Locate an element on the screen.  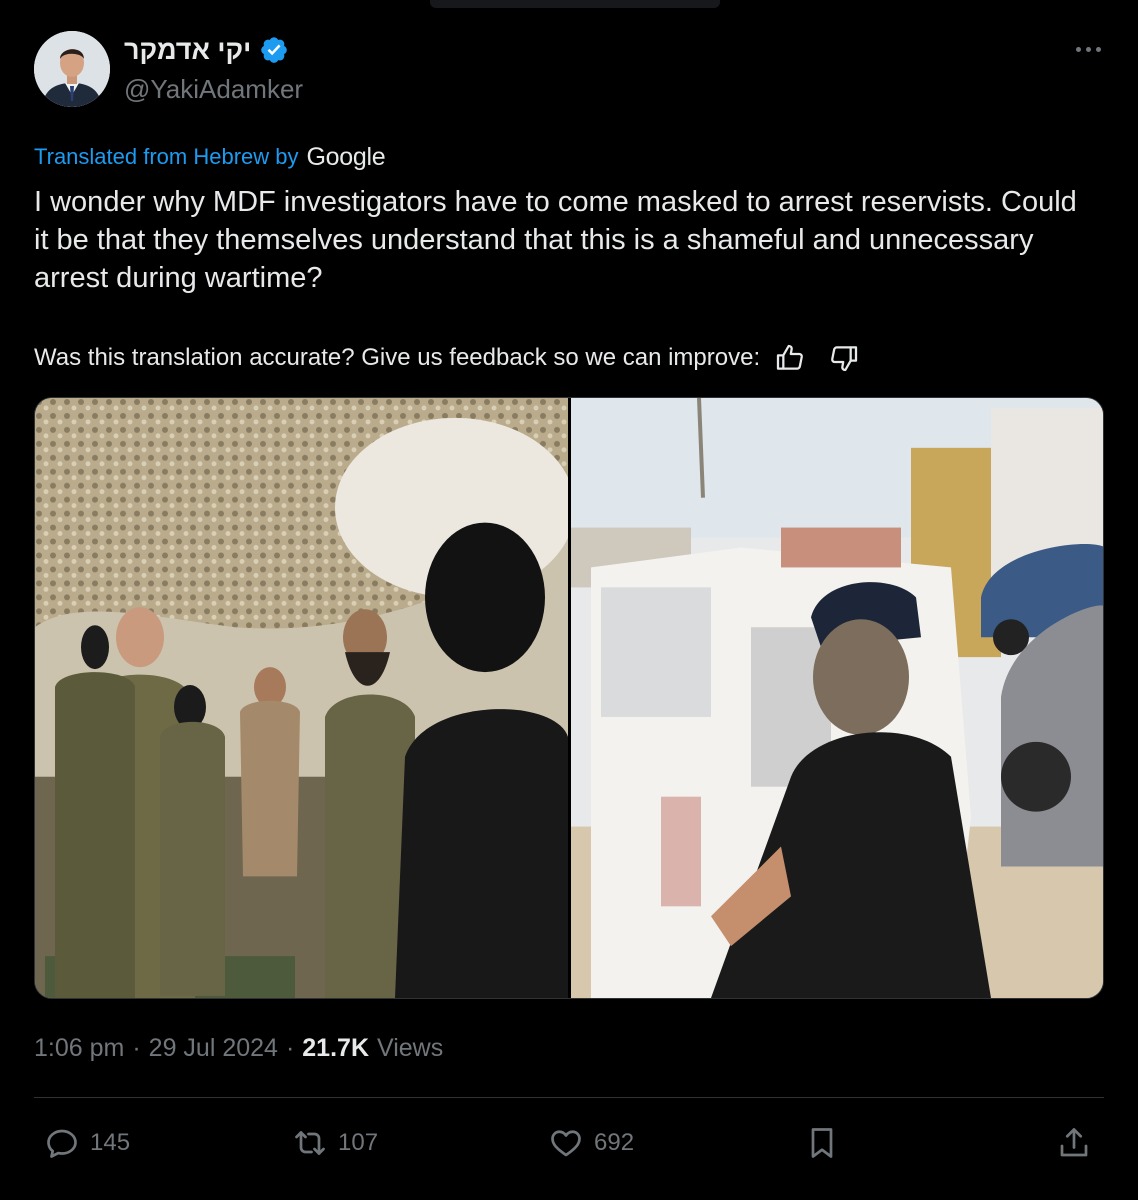
reply-button: 145 is located at coordinates (87, 1143).